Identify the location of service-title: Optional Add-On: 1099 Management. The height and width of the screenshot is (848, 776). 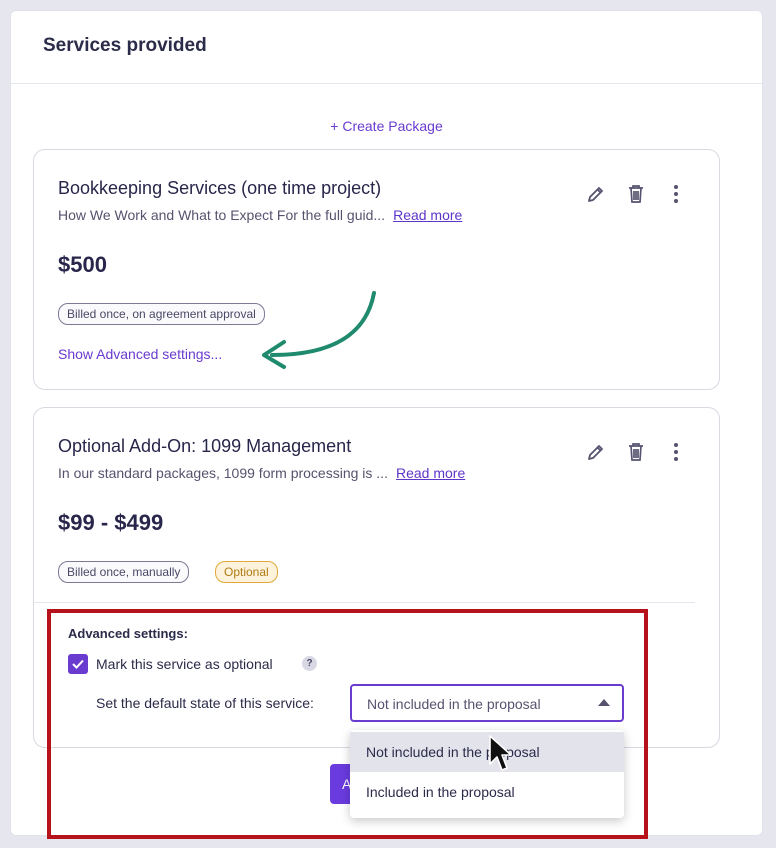
(205, 446).